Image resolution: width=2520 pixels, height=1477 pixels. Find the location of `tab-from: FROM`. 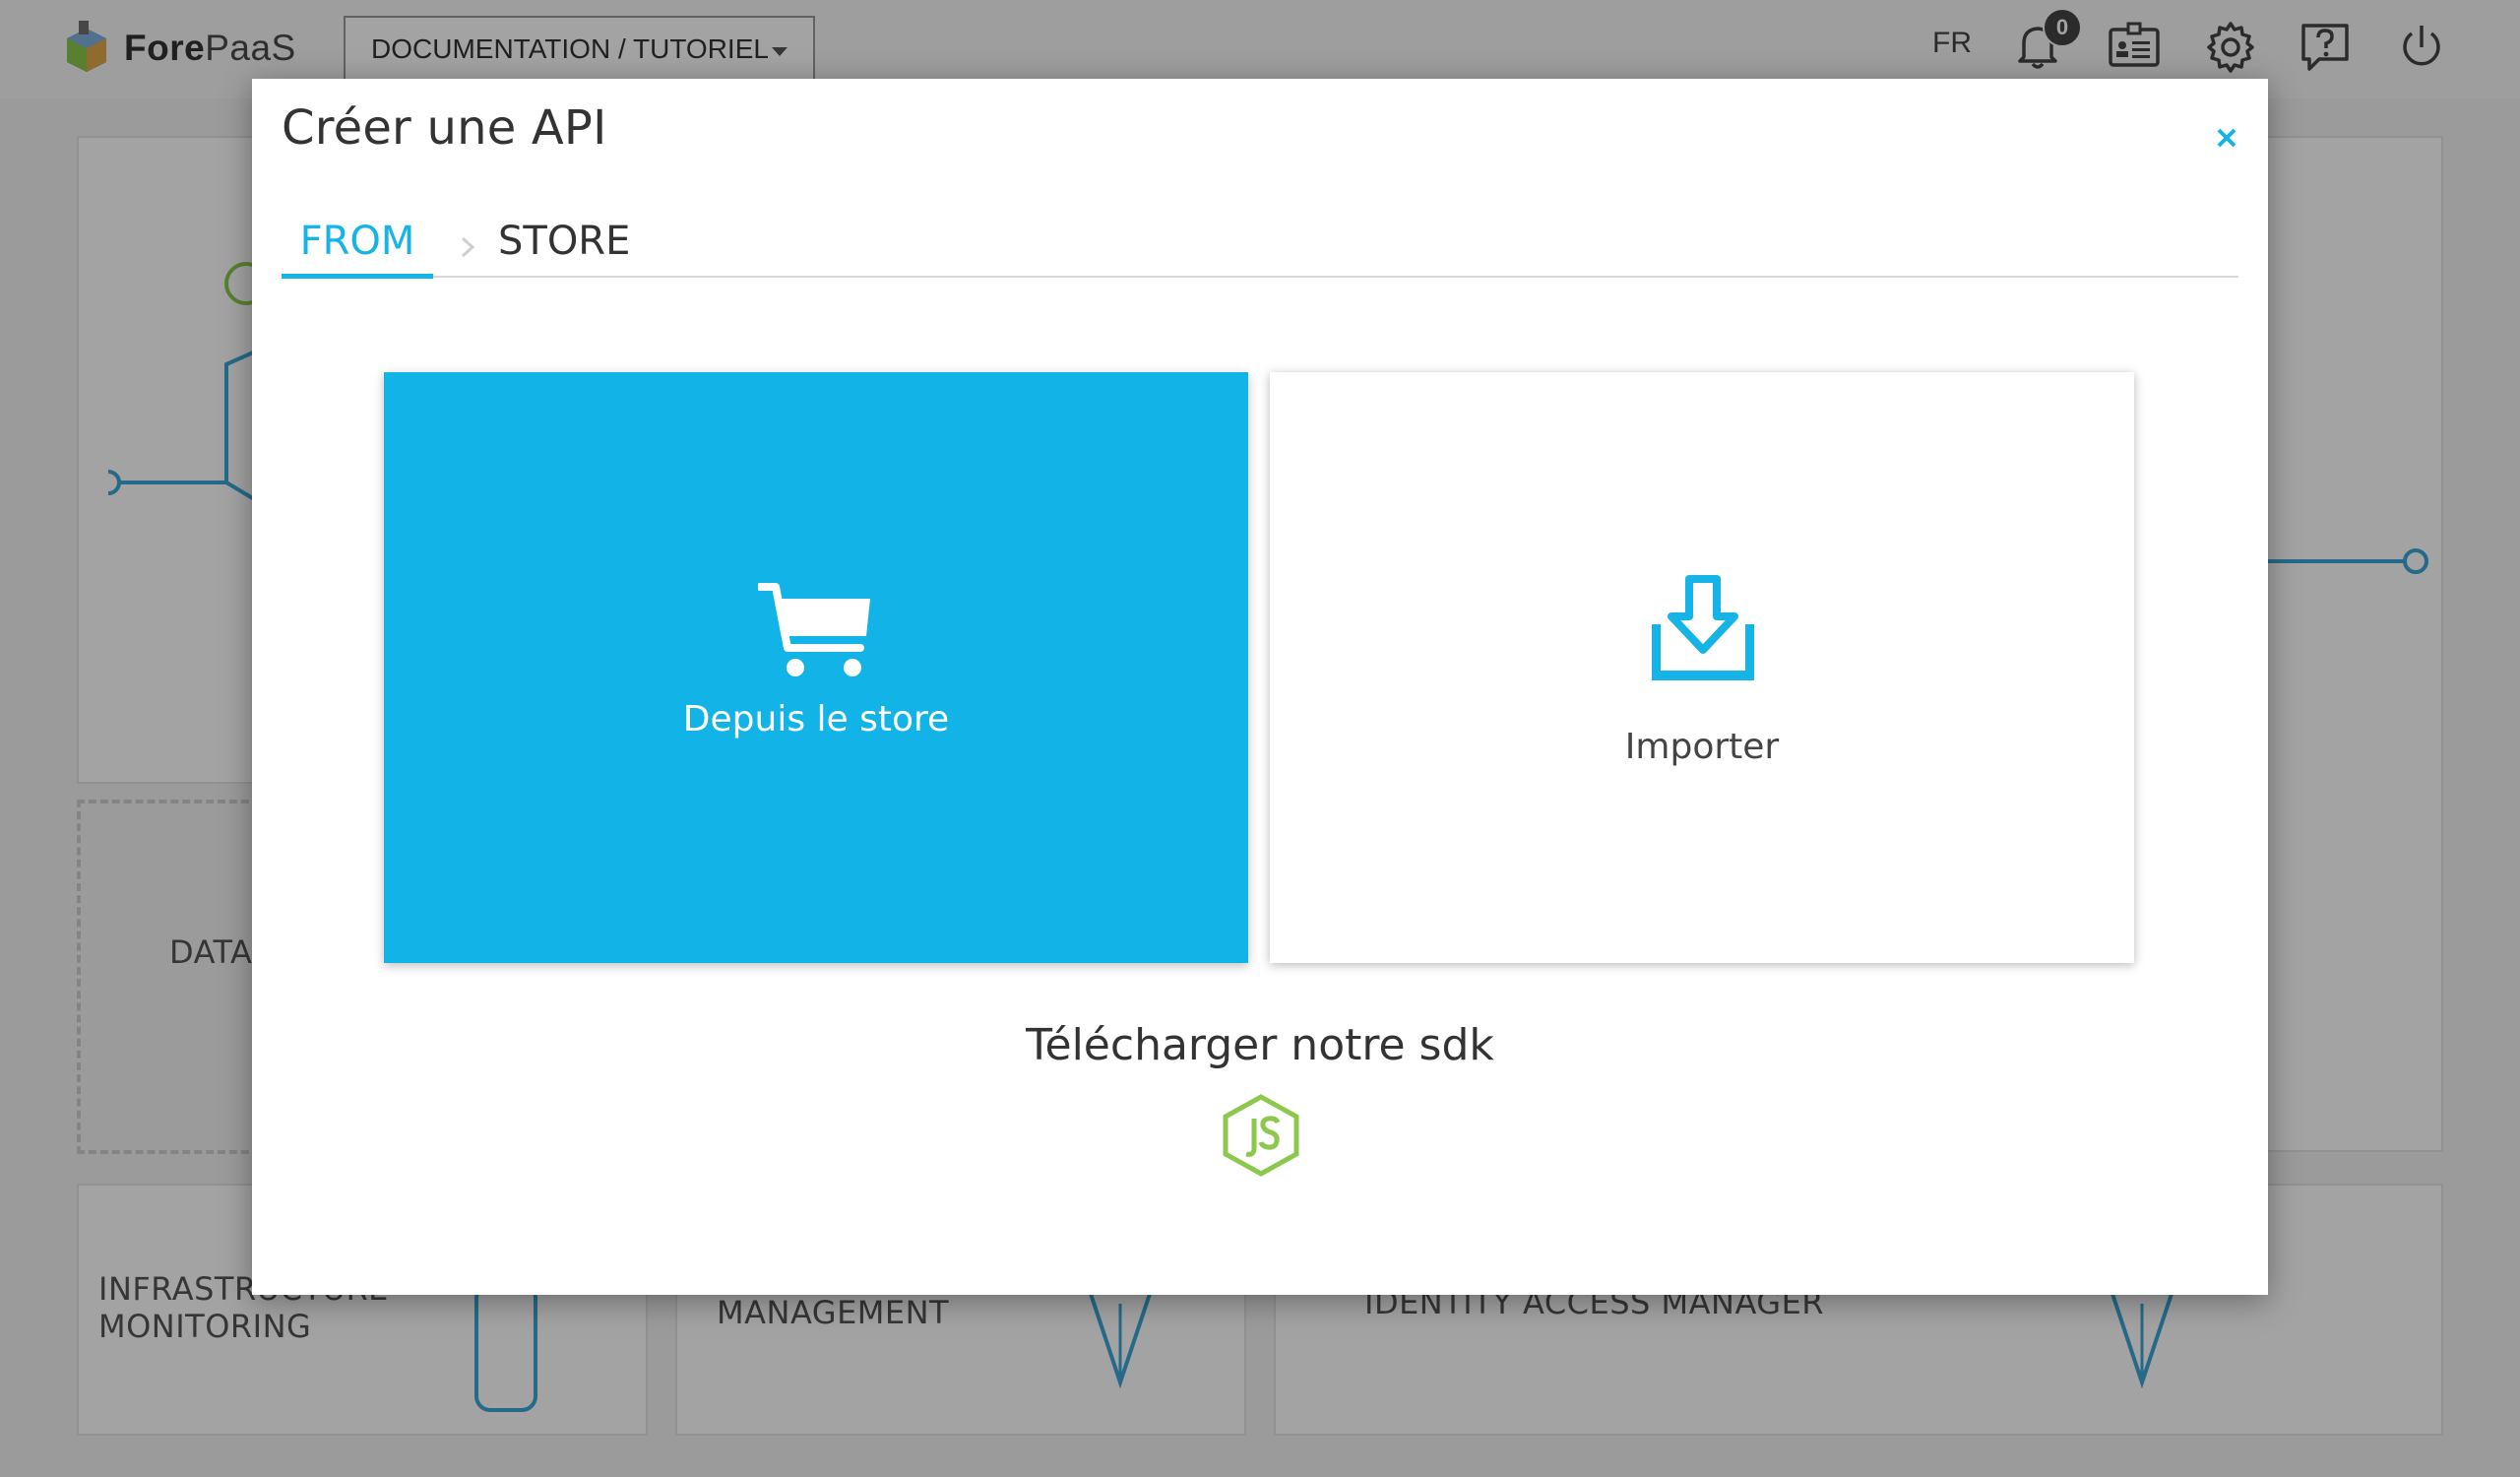

tab-from: FROM is located at coordinates (357, 248).